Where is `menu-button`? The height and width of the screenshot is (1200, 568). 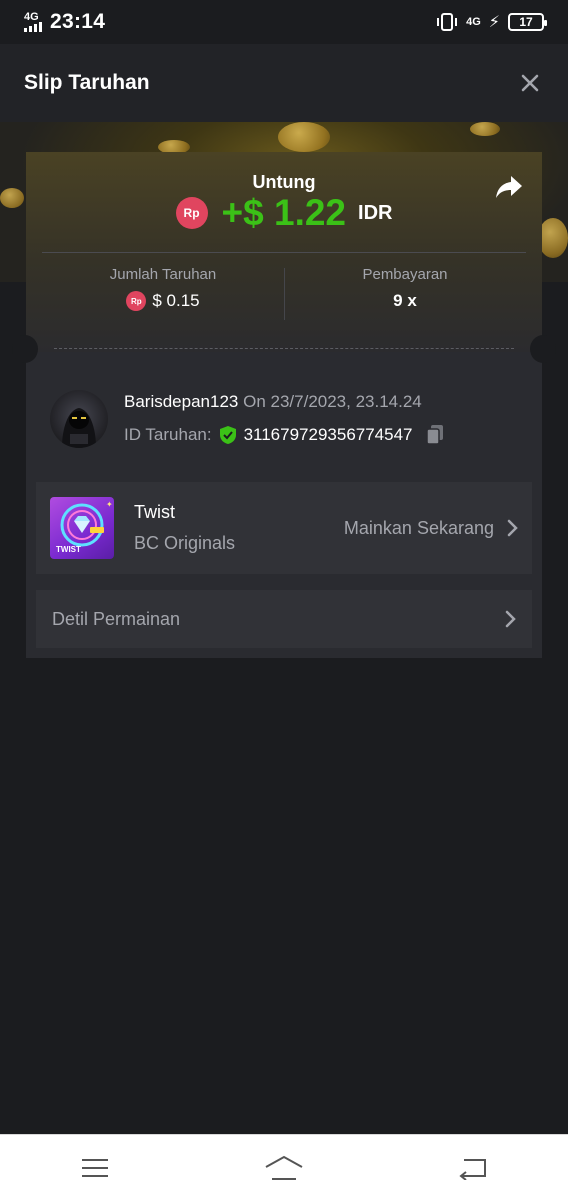 menu-button is located at coordinates (95, 1168).